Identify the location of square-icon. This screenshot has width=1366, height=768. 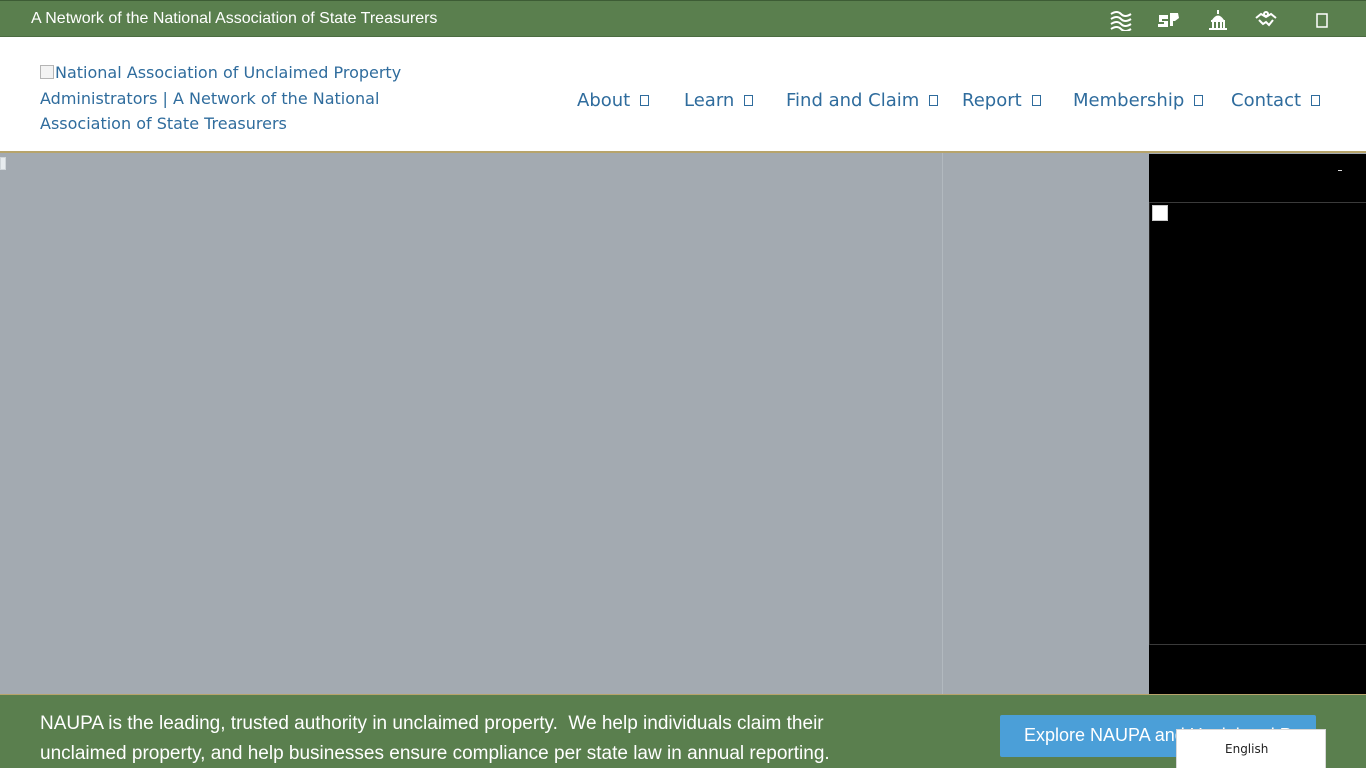
(1322, 20).